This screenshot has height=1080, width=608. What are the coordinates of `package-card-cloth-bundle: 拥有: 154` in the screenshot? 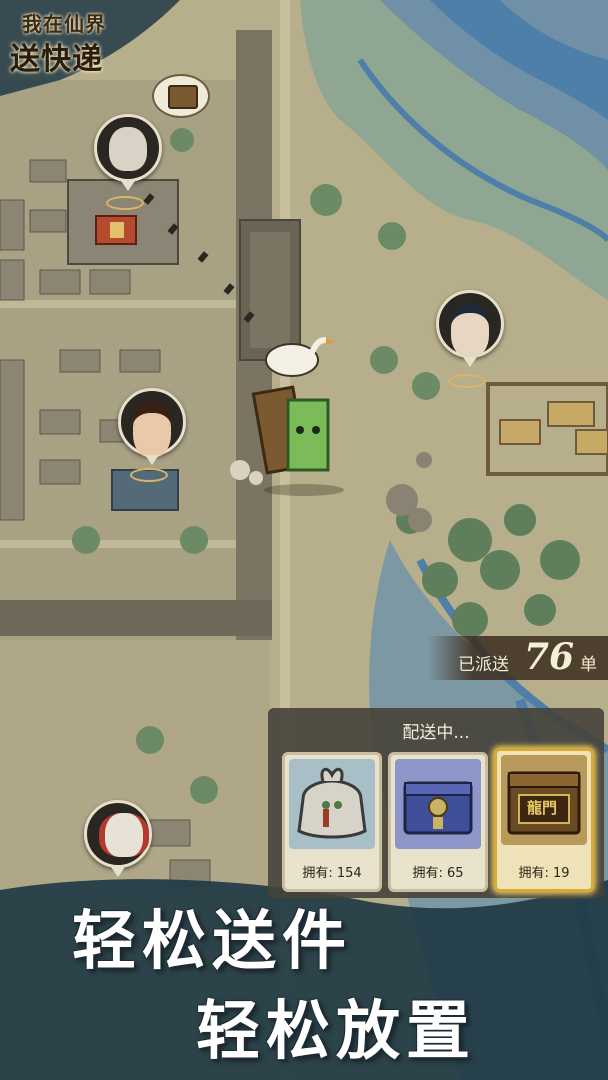 It's located at (332, 822).